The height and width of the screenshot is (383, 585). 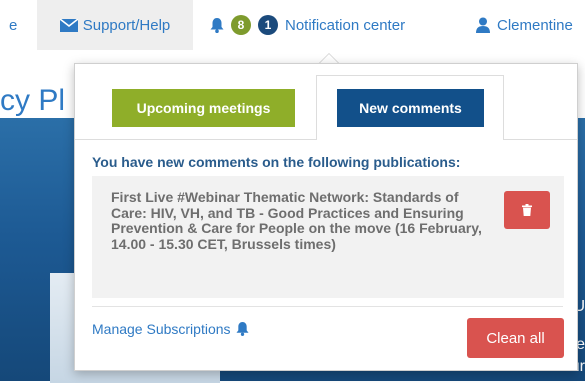 I want to click on user-name-label: Clementine, so click(x=535, y=25).